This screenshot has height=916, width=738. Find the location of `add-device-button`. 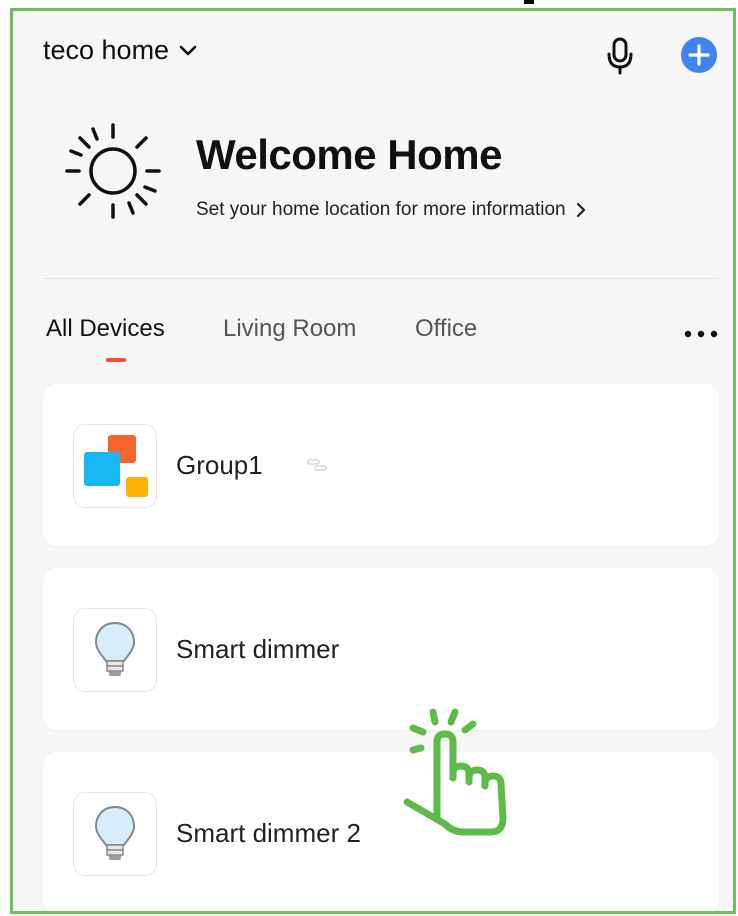

add-device-button is located at coordinates (699, 55).